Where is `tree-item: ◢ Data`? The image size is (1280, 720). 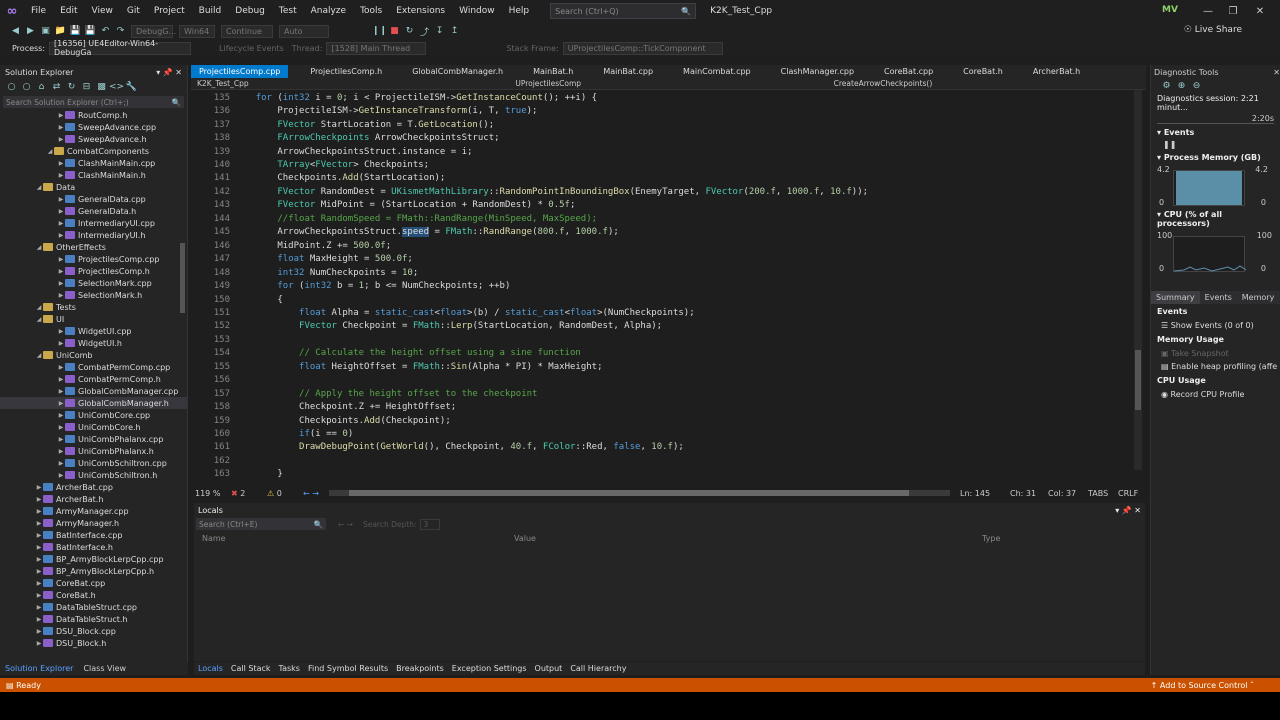
tree-item: ◢ Data is located at coordinates (93, 187).